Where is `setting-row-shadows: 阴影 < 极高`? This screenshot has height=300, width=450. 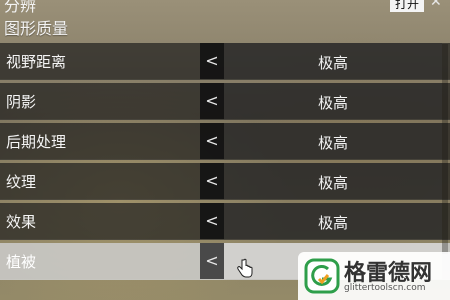
setting-row-shadows: 阴影 < 极高 is located at coordinates (225, 101).